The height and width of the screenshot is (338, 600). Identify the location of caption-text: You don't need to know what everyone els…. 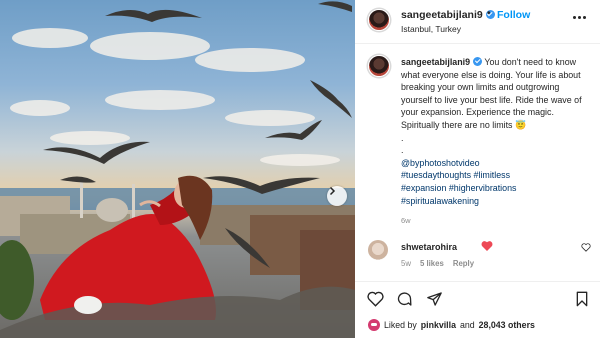
(491, 93).